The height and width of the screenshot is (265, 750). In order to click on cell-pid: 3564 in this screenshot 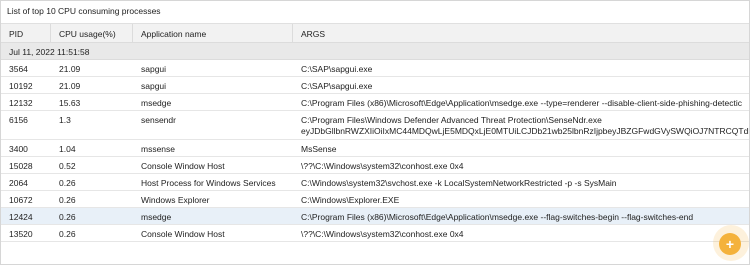, I will do `click(18, 69)`.